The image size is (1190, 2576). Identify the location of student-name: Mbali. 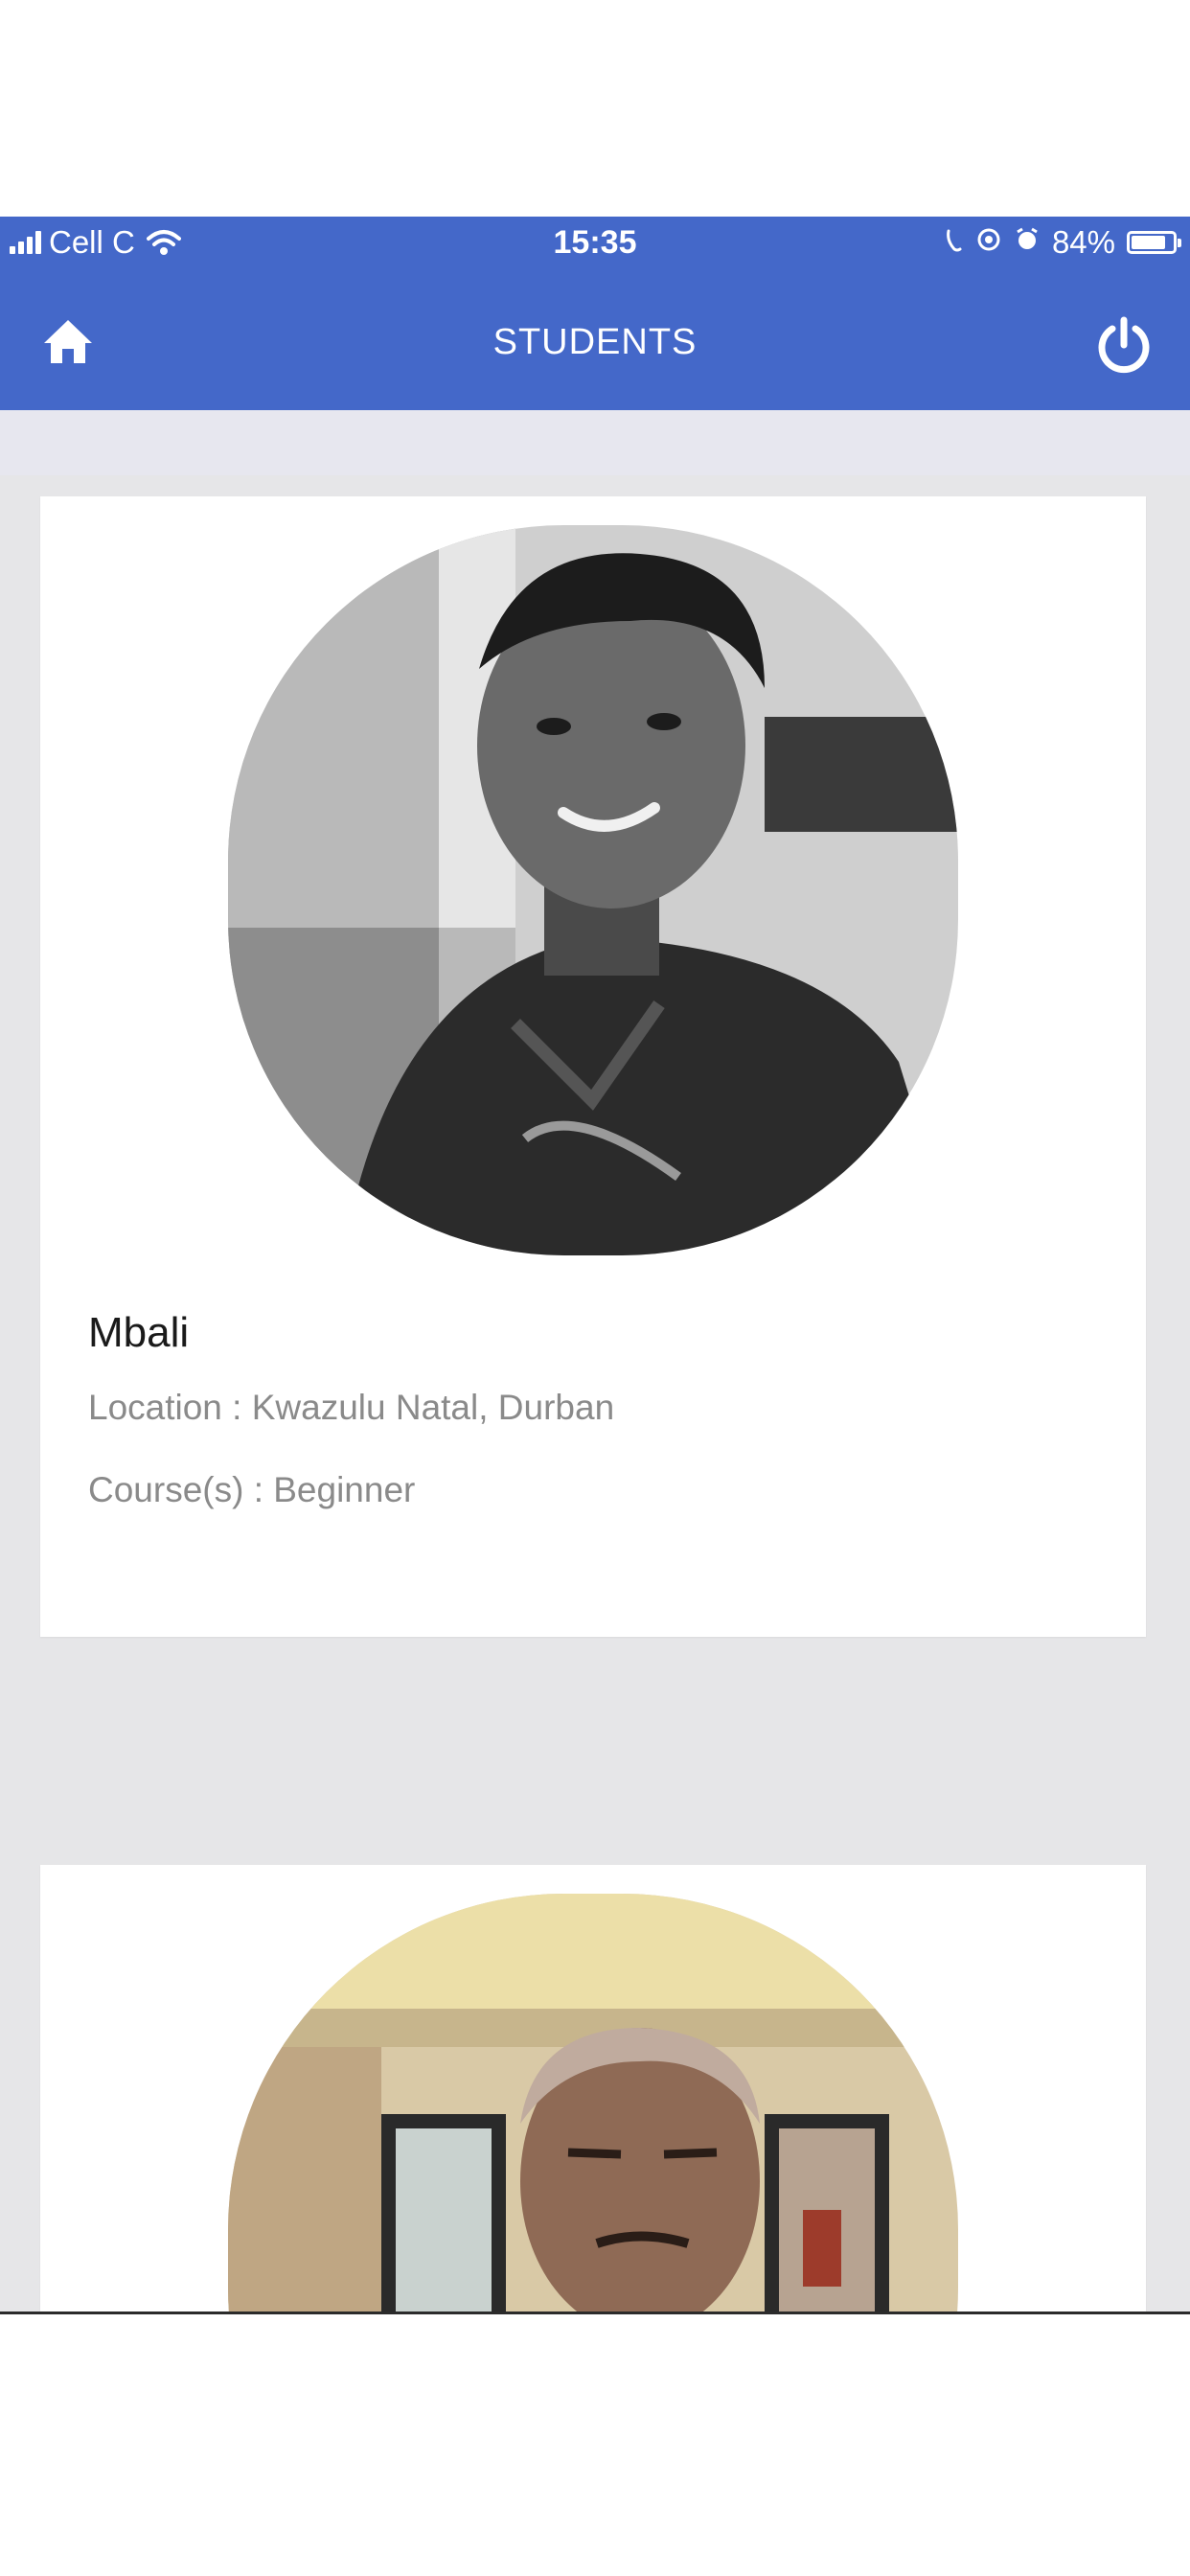
(139, 1332).